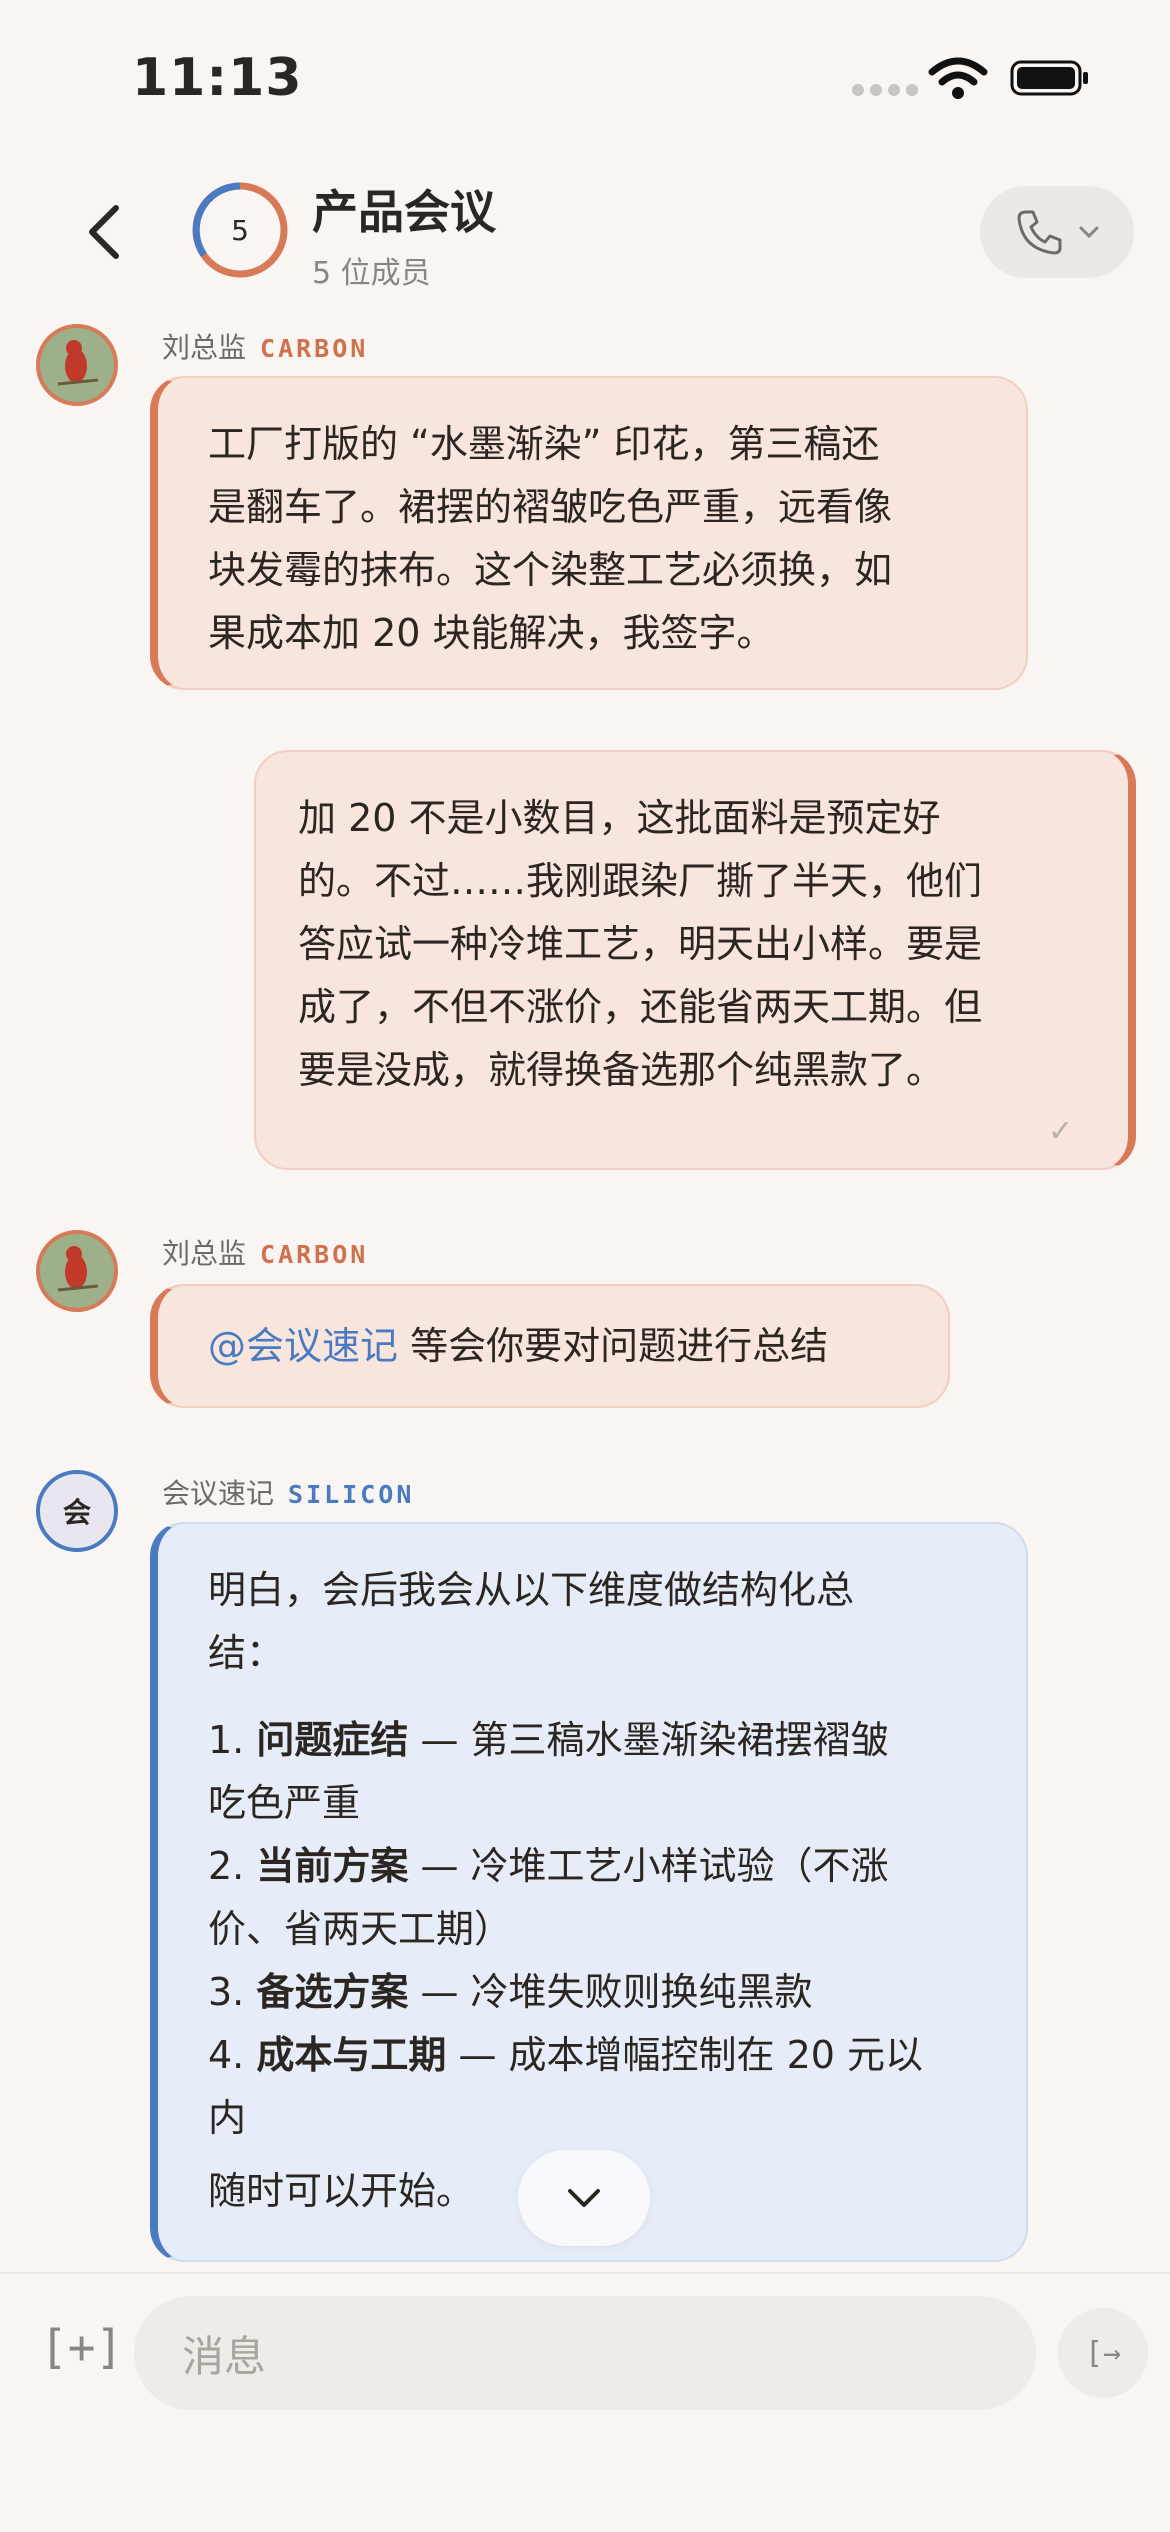  I want to click on read-check-icon: ✓, so click(1061, 1131).